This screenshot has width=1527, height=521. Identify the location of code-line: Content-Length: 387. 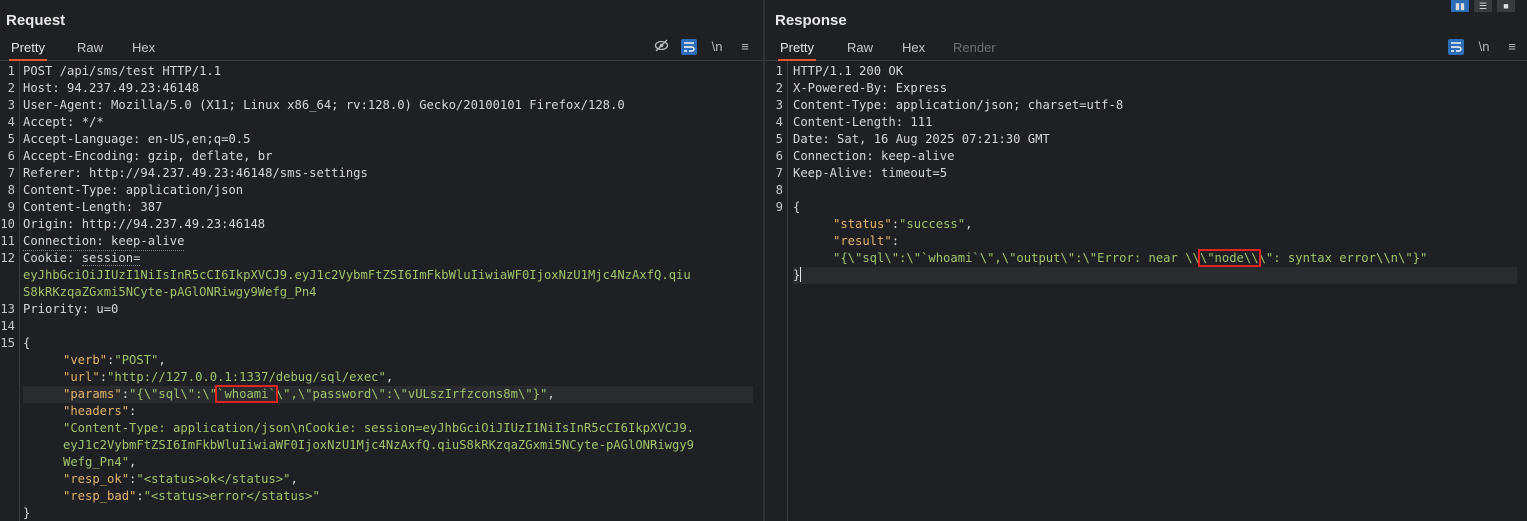
(93, 207).